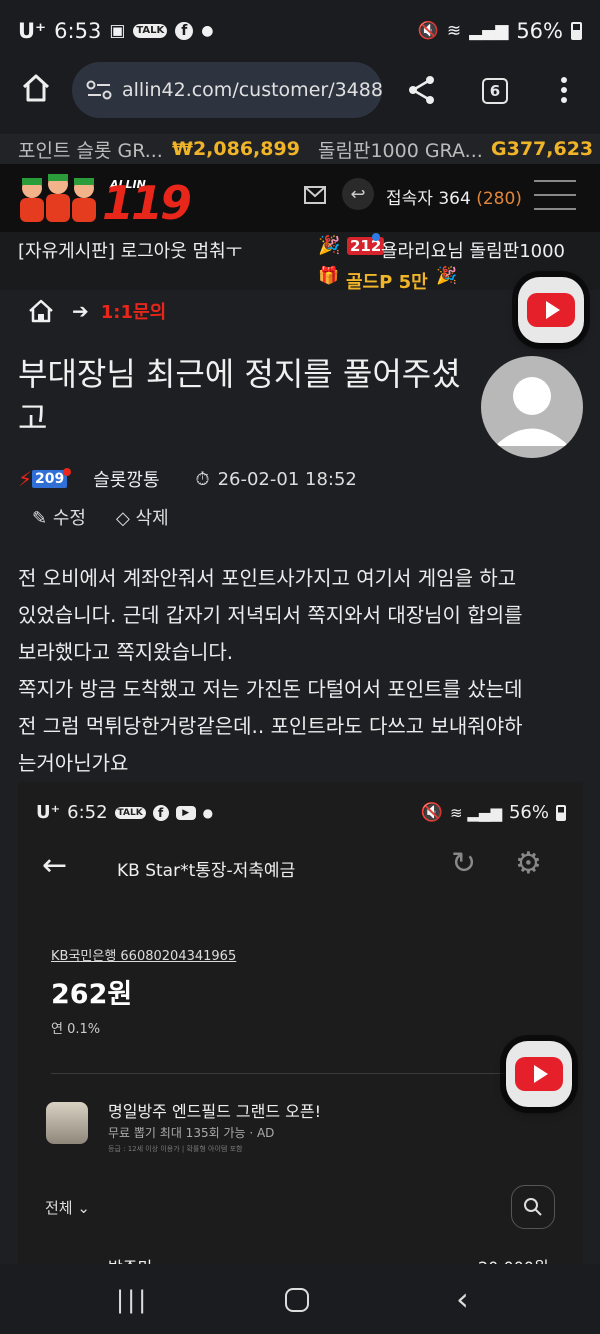  I want to click on author-avatar, so click(532, 407).